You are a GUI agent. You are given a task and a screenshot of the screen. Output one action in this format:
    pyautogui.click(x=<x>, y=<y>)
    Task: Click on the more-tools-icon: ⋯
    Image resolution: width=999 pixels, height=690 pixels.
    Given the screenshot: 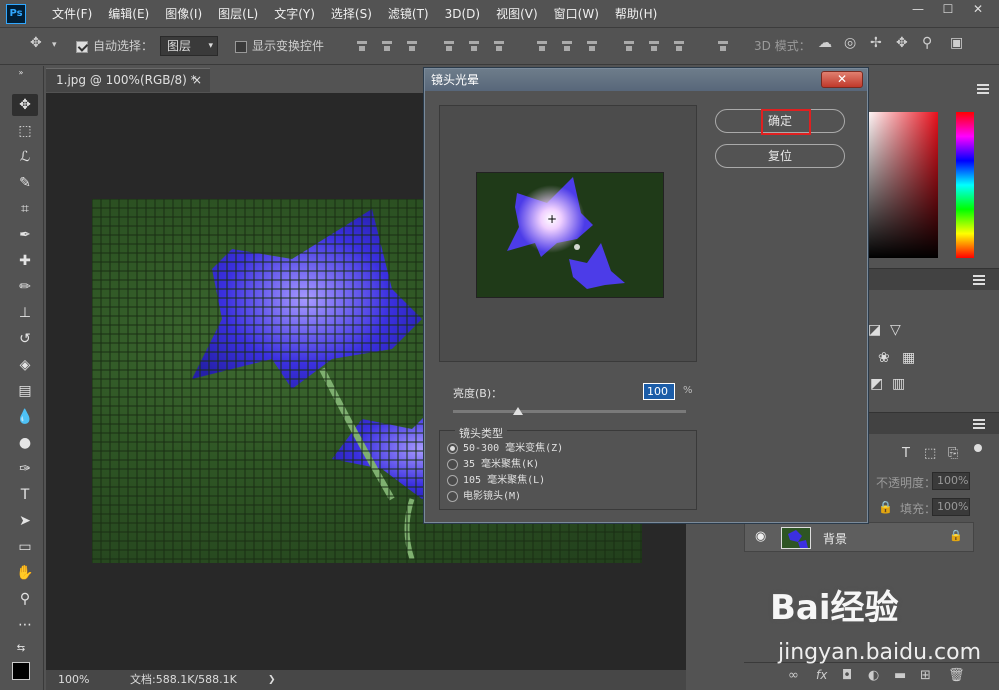 What is the action you would take?
    pyautogui.click(x=25, y=625)
    